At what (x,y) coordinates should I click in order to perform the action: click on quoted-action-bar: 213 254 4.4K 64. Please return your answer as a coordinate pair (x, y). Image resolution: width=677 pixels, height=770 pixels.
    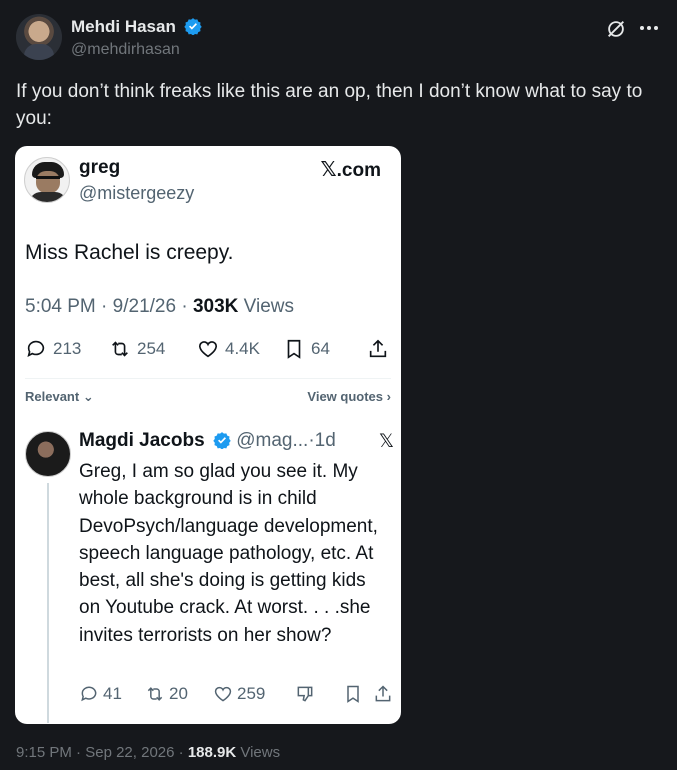
    Looking at the image, I should click on (208, 349).